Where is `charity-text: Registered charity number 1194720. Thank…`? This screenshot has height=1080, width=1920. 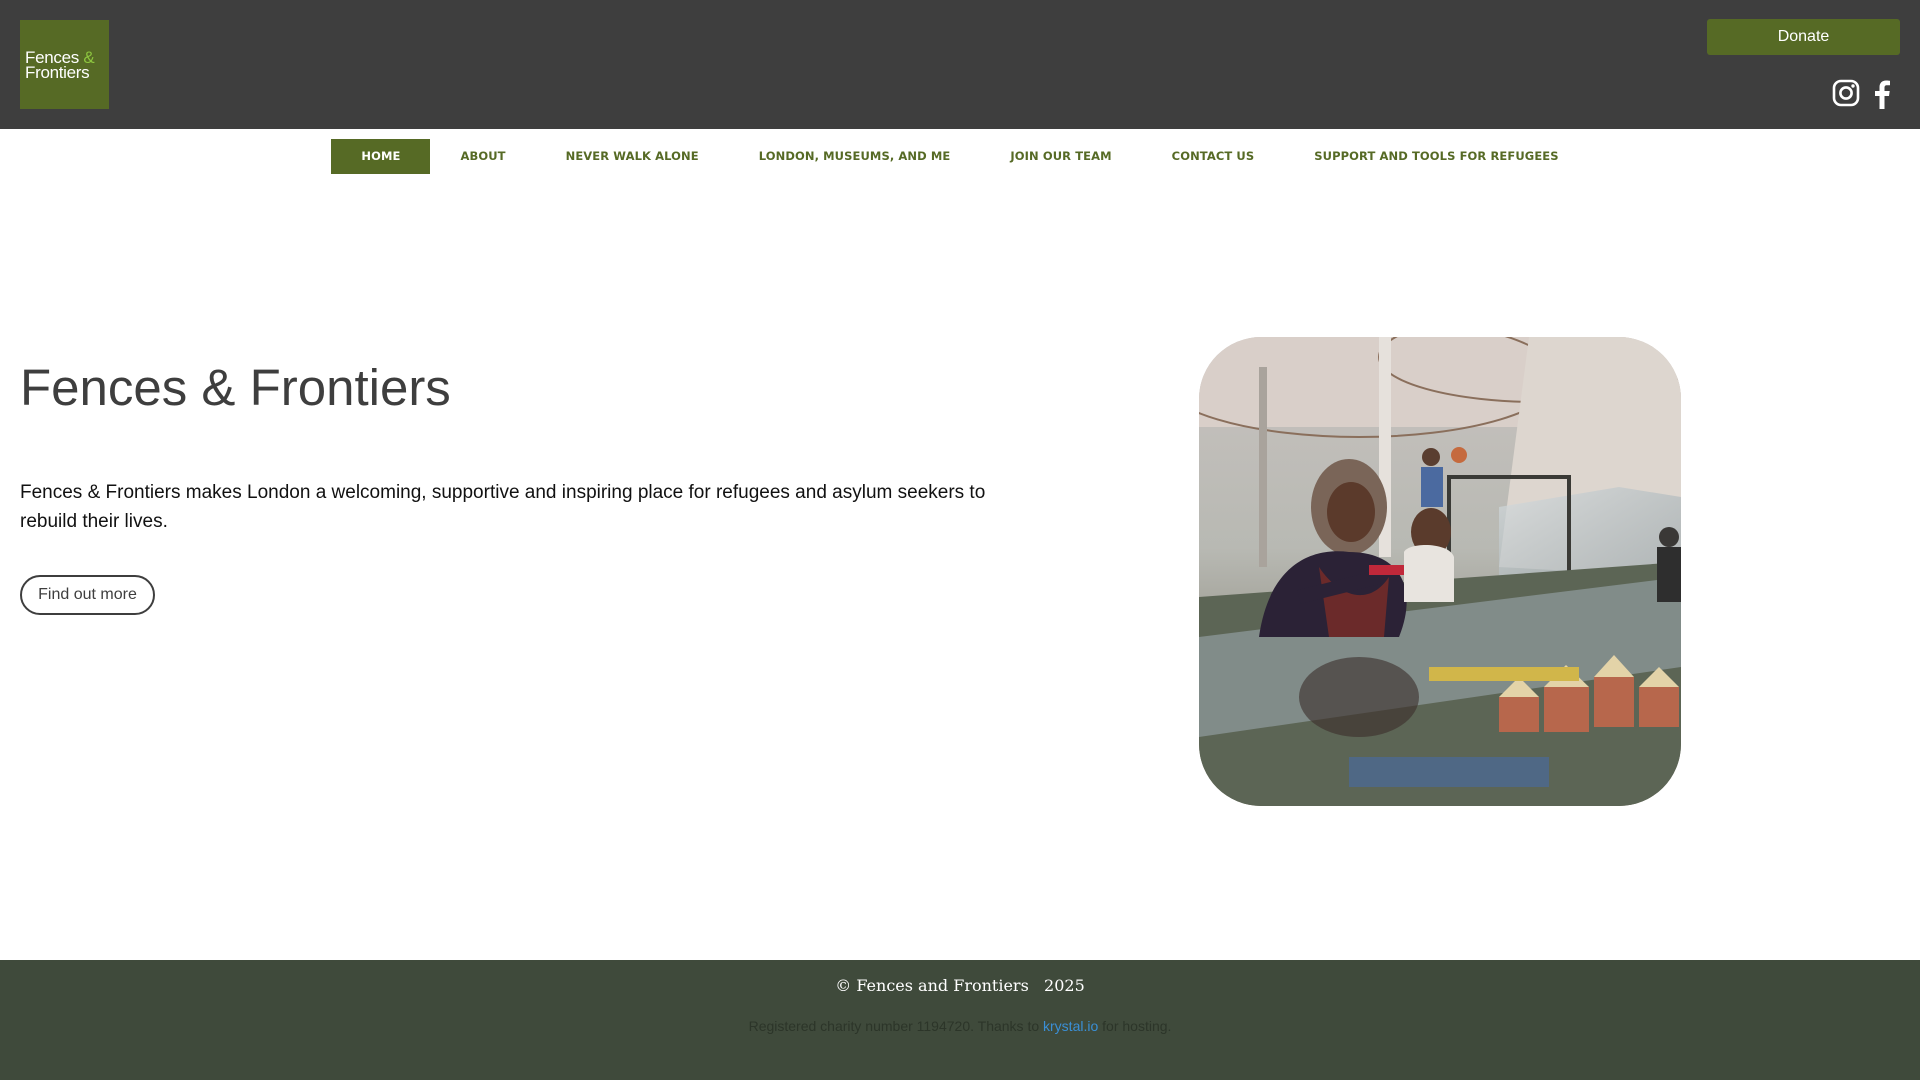 charity-text: Registered charity number 1194720. Thank… is located at coordinates (896, 1026).